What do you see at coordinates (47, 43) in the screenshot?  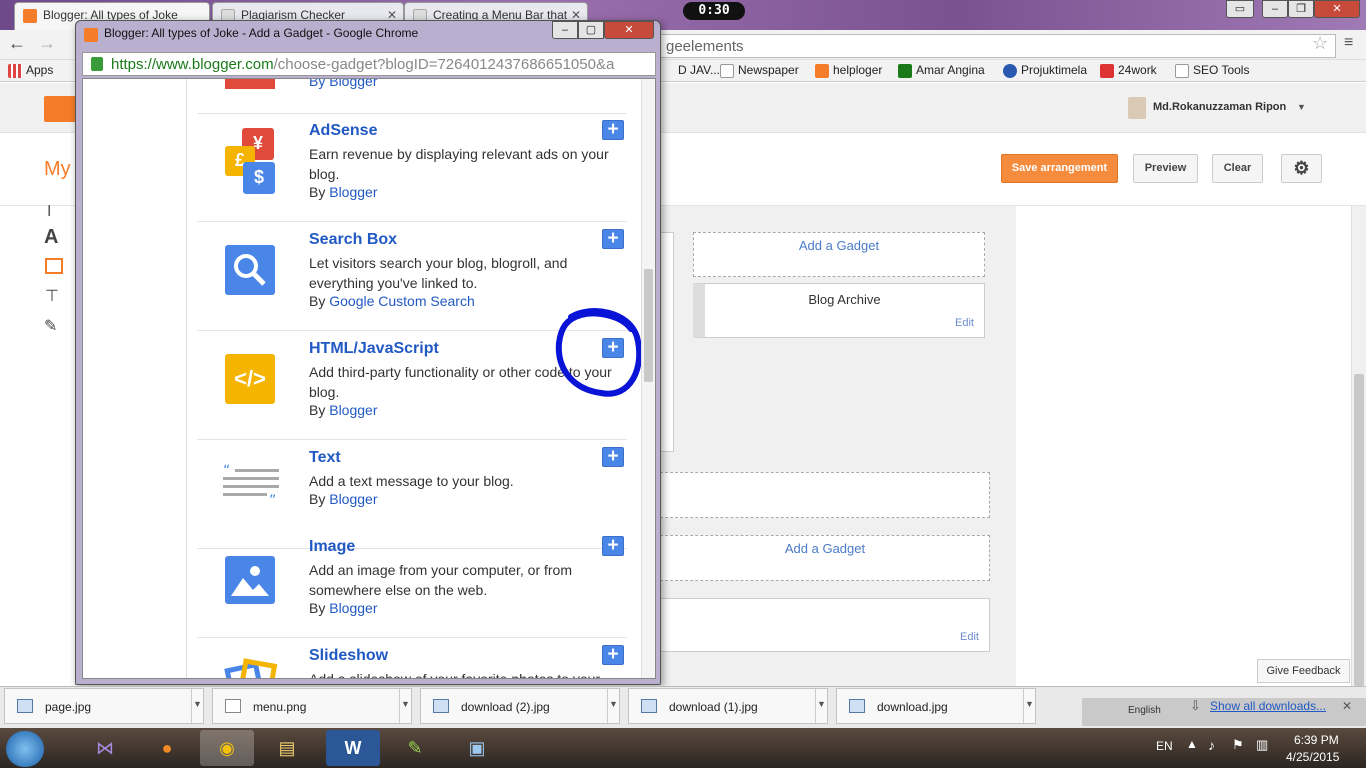 I see `forward-icon: →` at bounding box center [47, 43].